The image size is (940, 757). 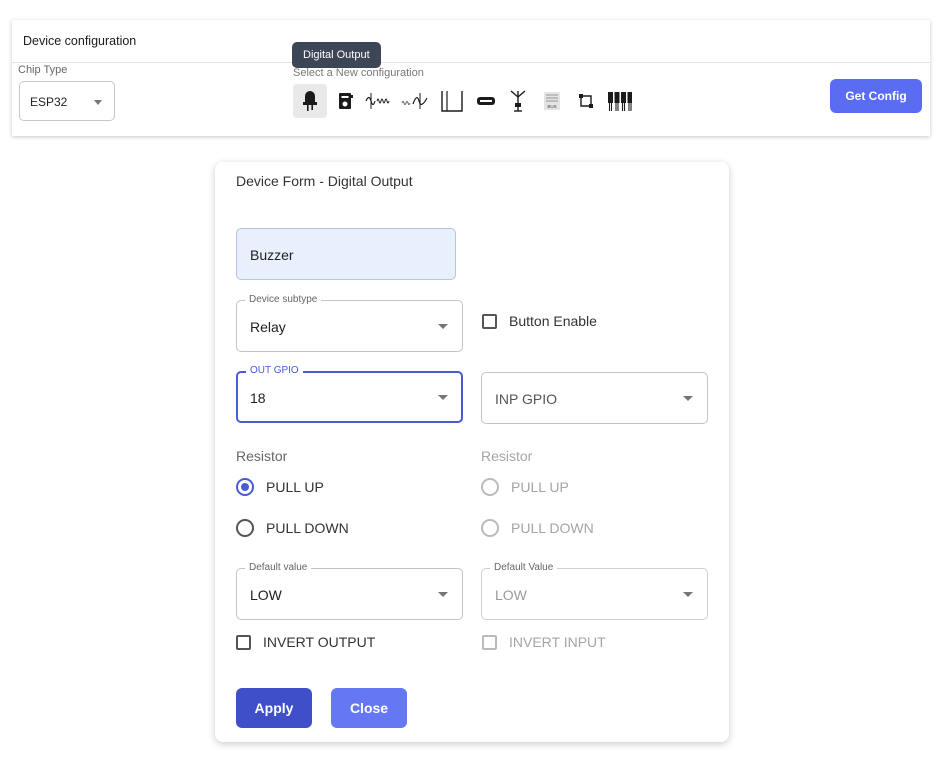 I want to click on default-value-input: LOW, so click(x=511, y=595).